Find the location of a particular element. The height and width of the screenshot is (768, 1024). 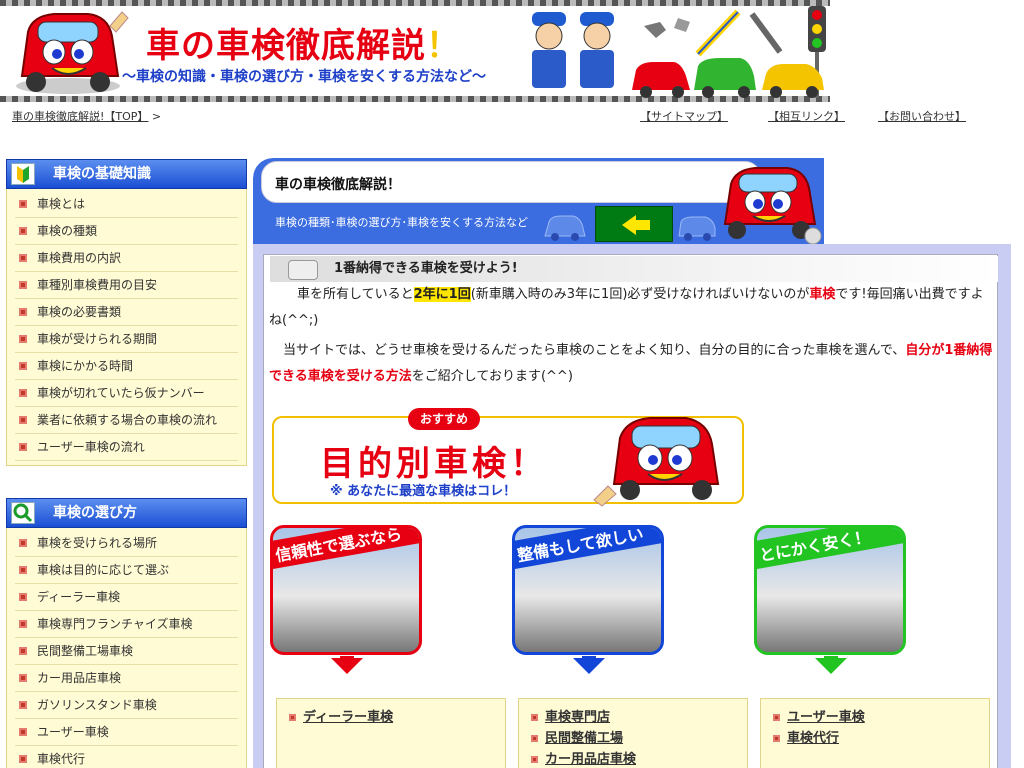

sidebar-item: ユーザー車検の流れ is located at coordinates (126, 447).